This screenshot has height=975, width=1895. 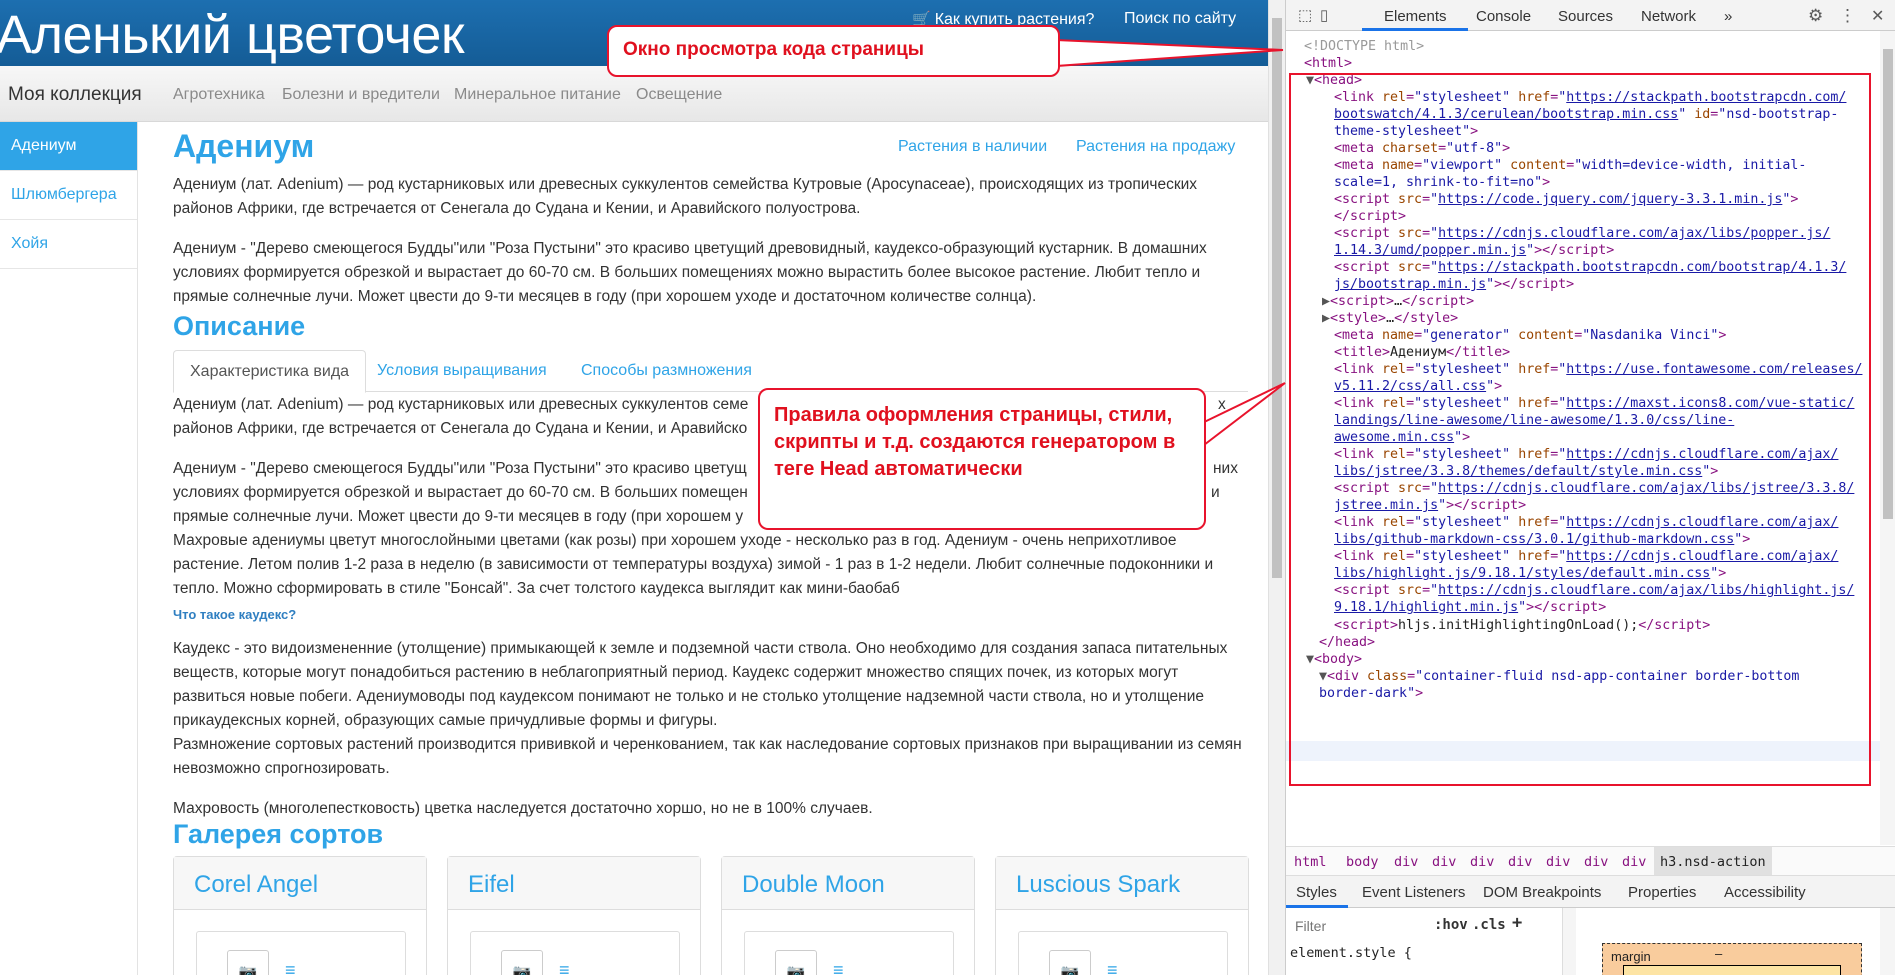 What do you see at coordinates (1180, 19) in the screenshot?
I see `site-search-link: Поиск по сайту` at bounding box center [1180, 19].